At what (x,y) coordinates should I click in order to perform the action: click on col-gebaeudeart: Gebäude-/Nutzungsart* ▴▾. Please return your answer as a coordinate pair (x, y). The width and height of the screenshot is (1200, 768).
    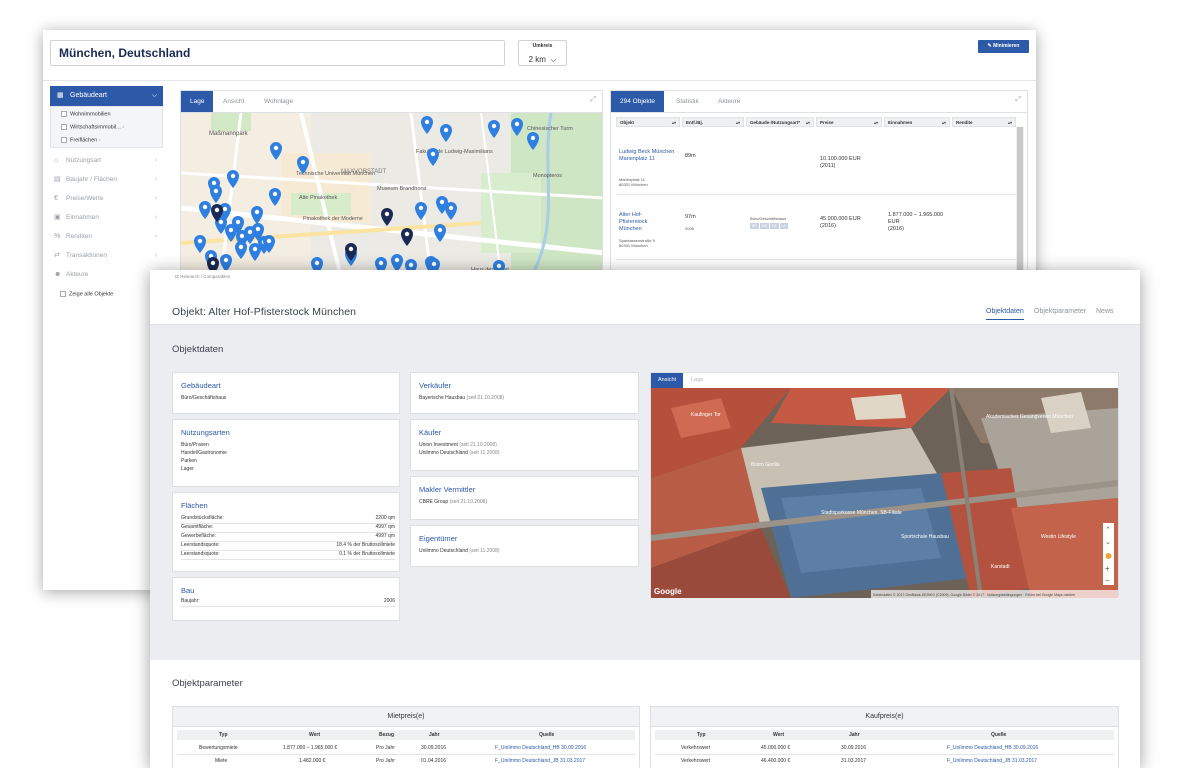
    Looking at the image, I should click on (780, 122).